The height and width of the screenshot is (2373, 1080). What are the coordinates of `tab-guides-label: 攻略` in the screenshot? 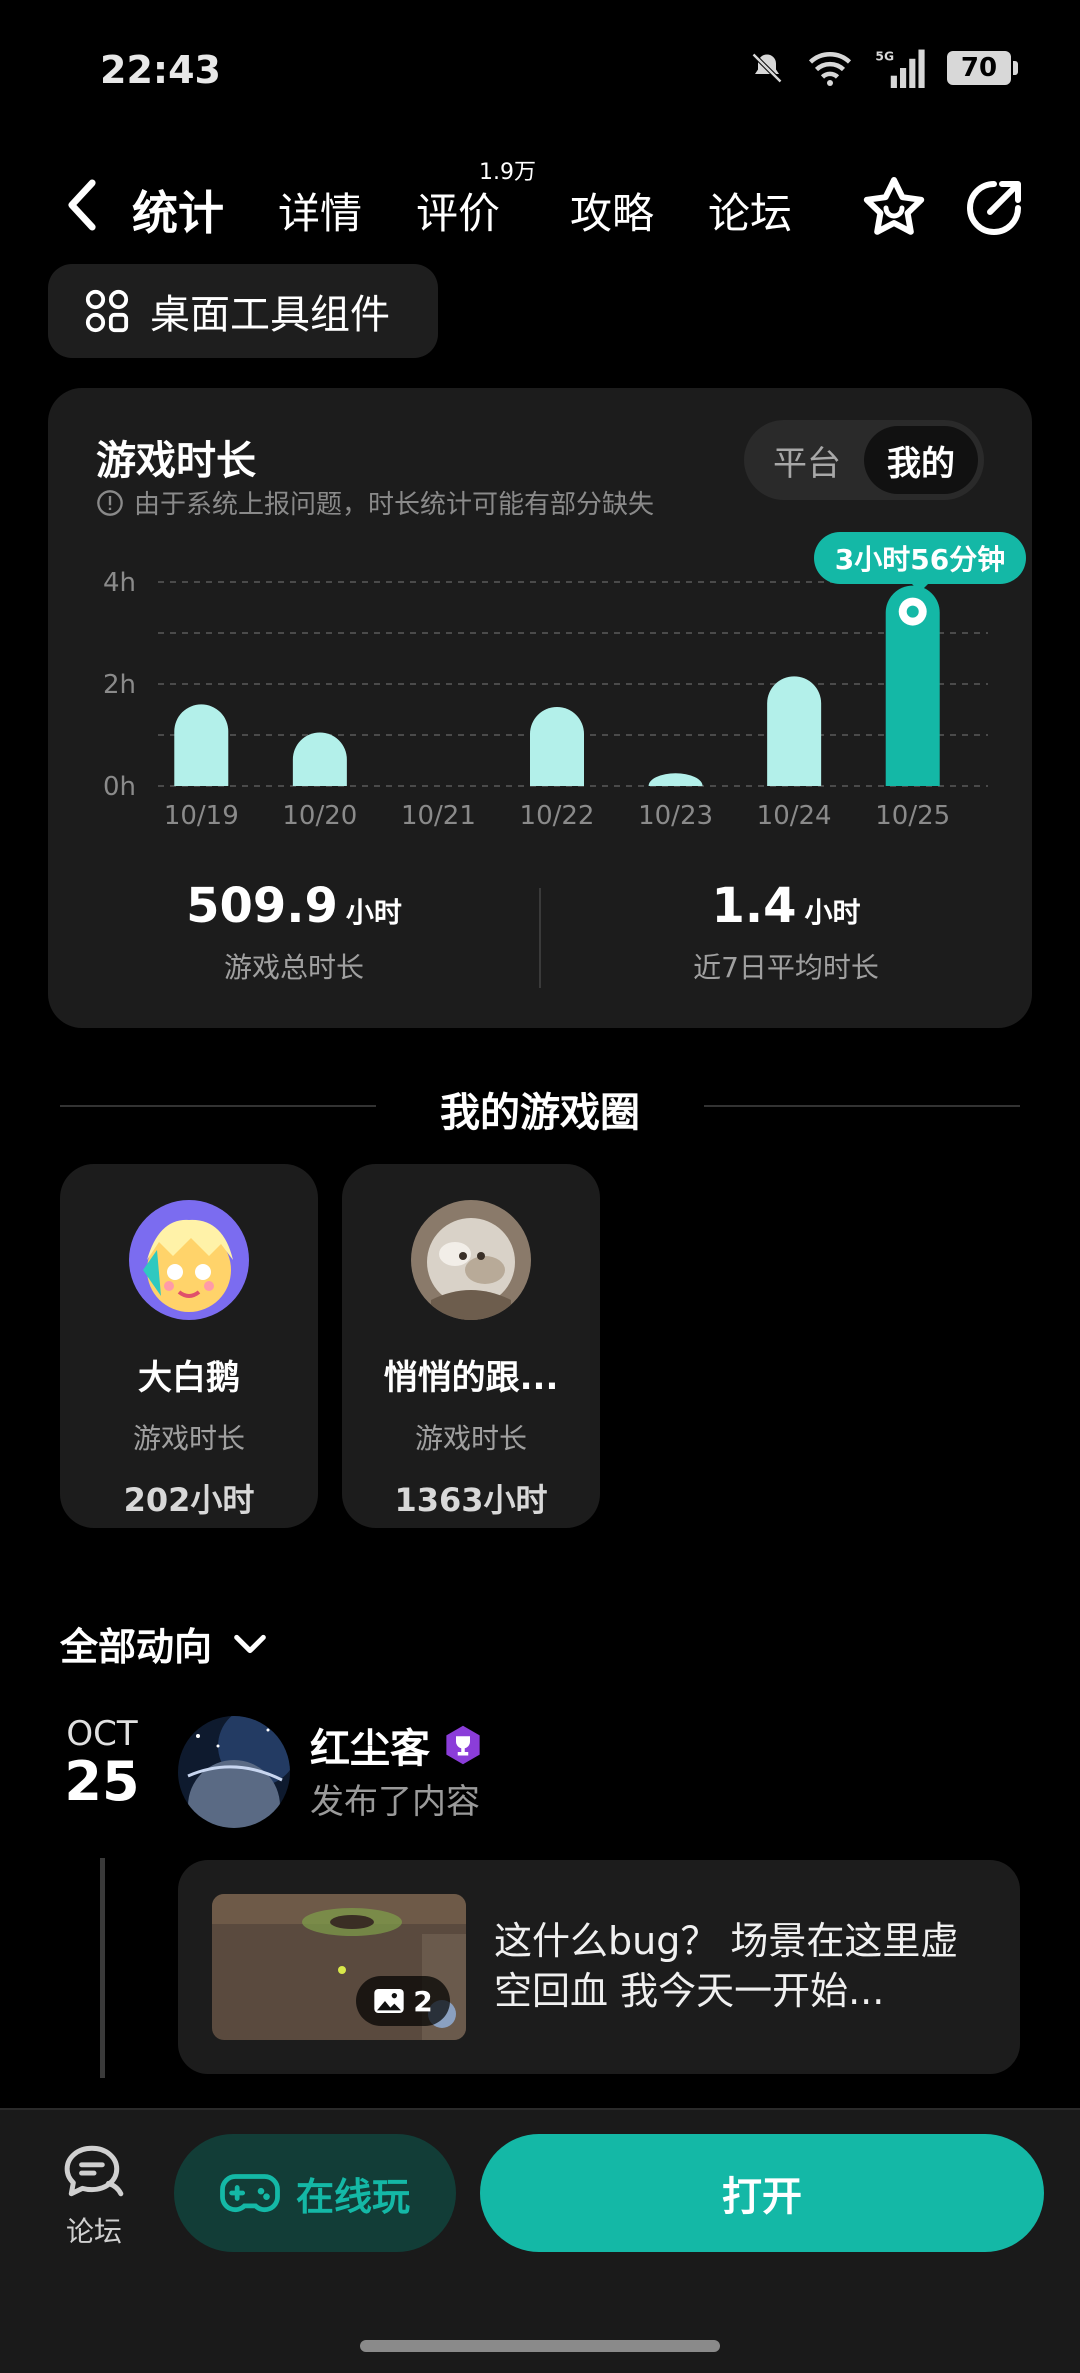 It's located at (612, 213).